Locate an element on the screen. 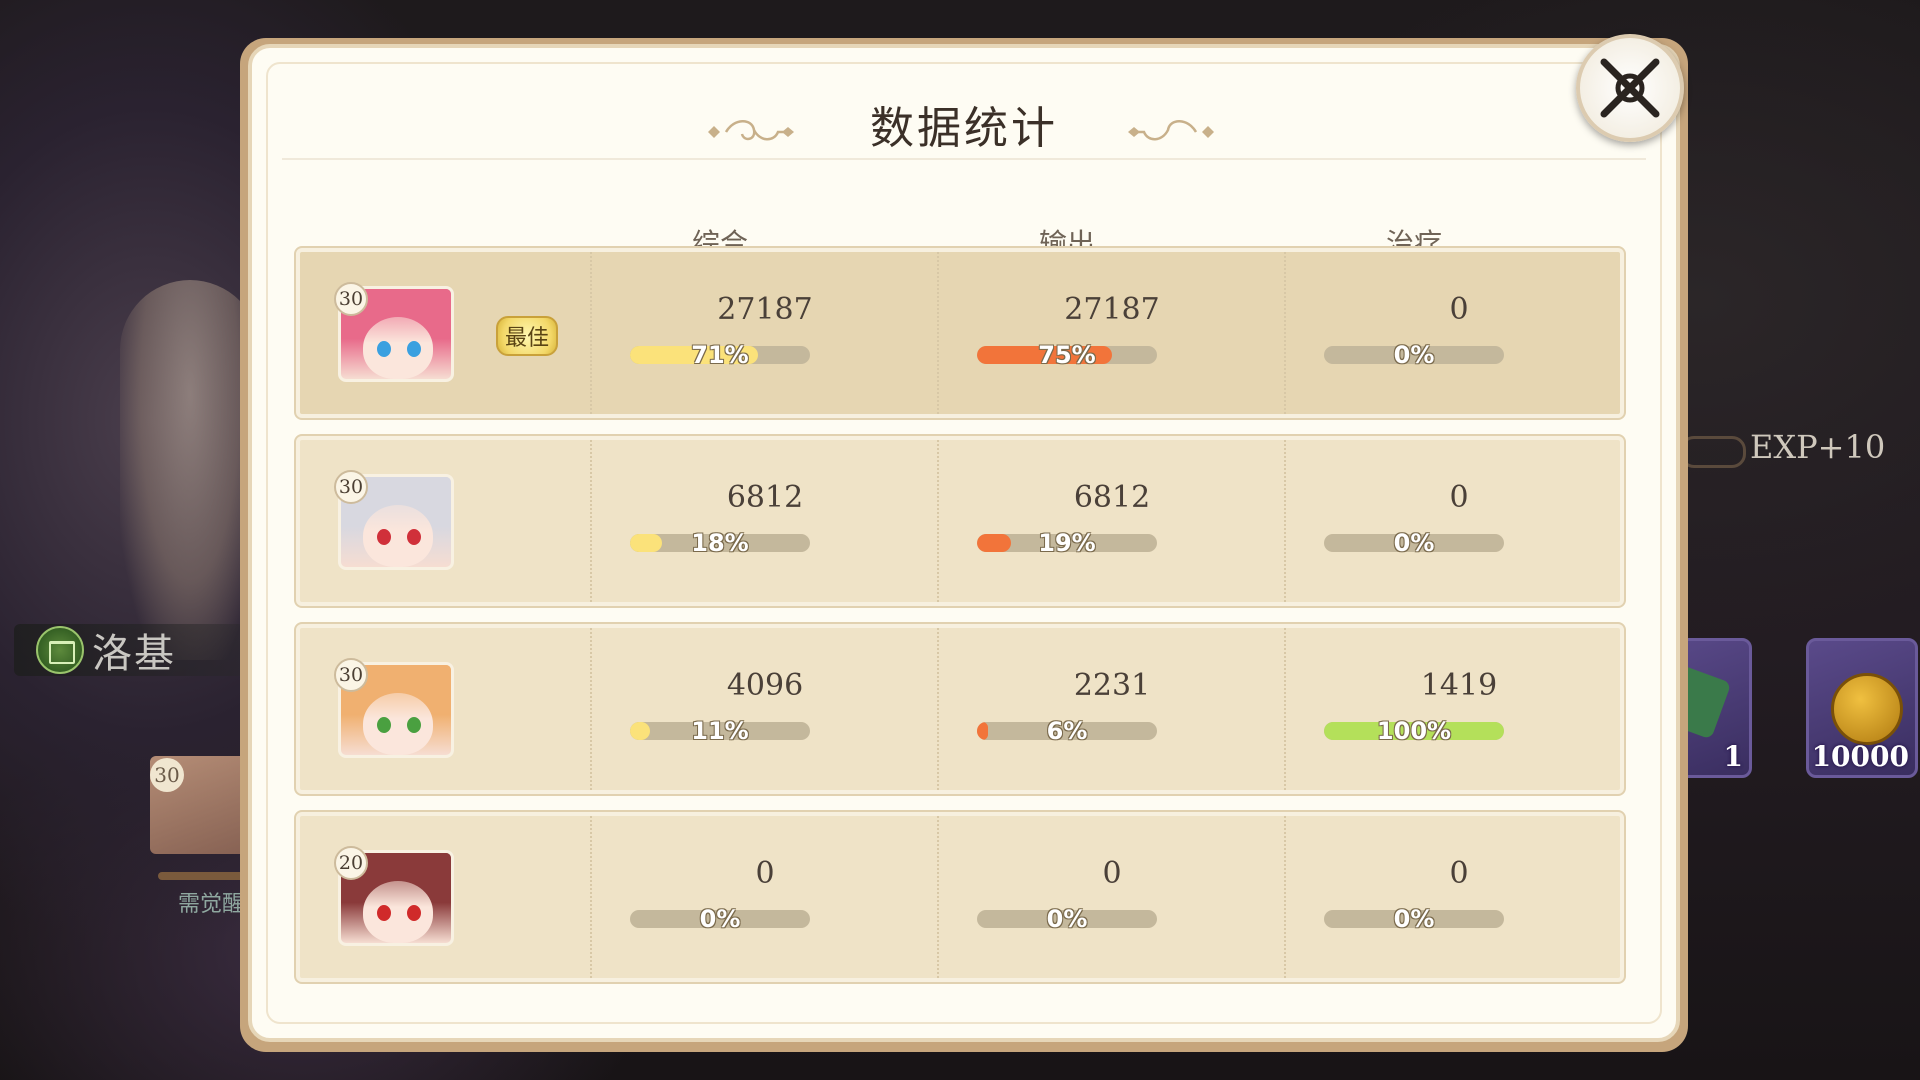 The height and width of the screenshot is (1080, 1920). damage-percent: 75% is located at coordinates (1067, 355).